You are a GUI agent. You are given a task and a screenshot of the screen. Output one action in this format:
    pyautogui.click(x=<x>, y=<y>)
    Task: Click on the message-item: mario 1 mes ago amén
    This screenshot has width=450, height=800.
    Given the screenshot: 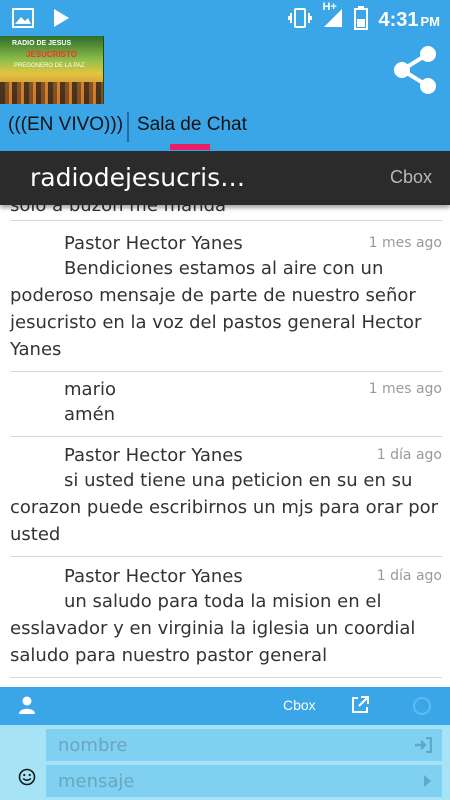 What is the action you would take?
    pyautogui.click(x=226, y=406)
    